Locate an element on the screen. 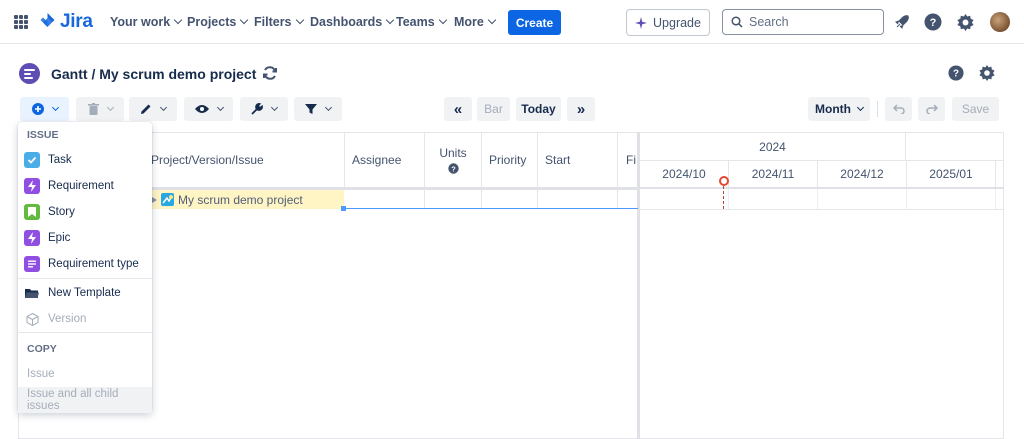  menu-item-requirement-type: Requirement type is located at coordinates (85, 264).